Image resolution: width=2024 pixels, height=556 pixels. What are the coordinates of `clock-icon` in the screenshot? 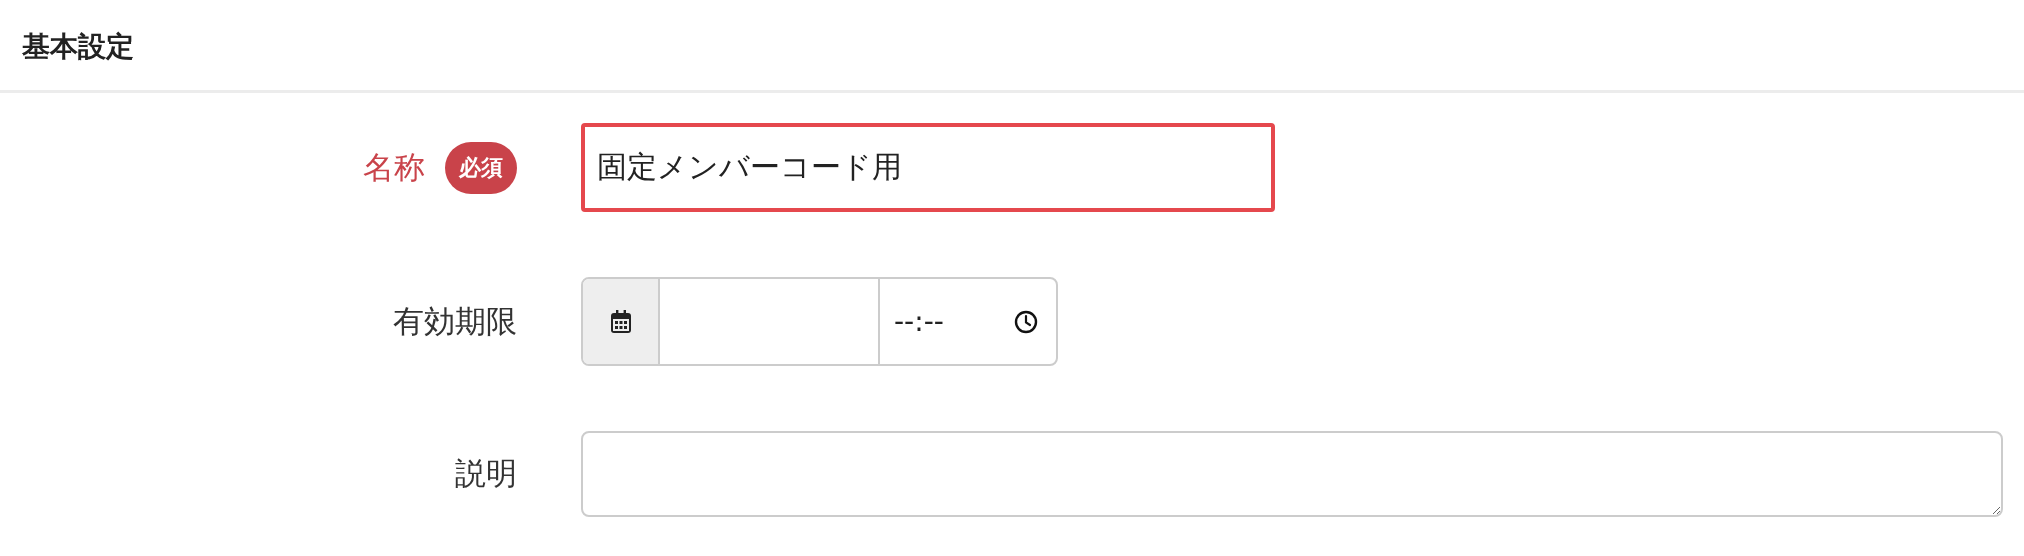 It's located at (1026, 321).